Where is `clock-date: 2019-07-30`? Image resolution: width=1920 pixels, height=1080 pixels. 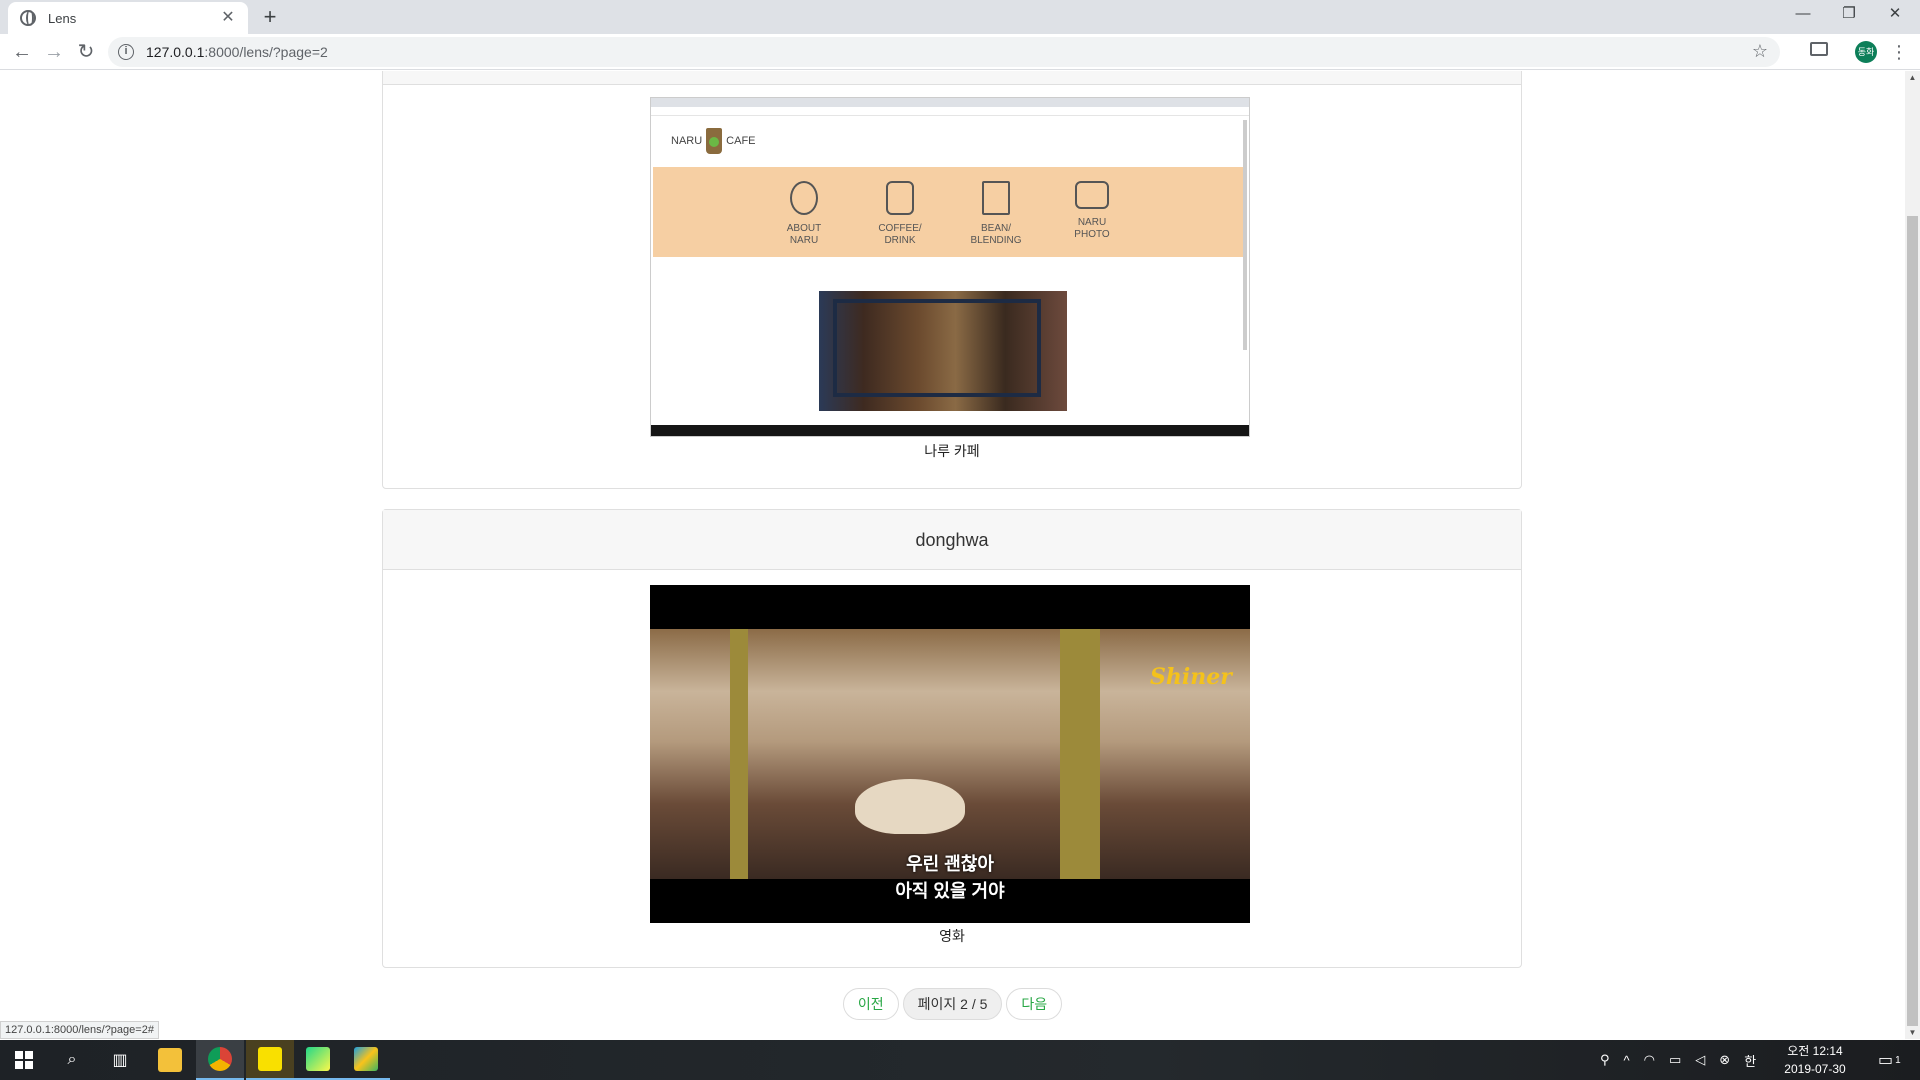 clock-date: 2019-07-30 is located at coordinates (1815, 1069).